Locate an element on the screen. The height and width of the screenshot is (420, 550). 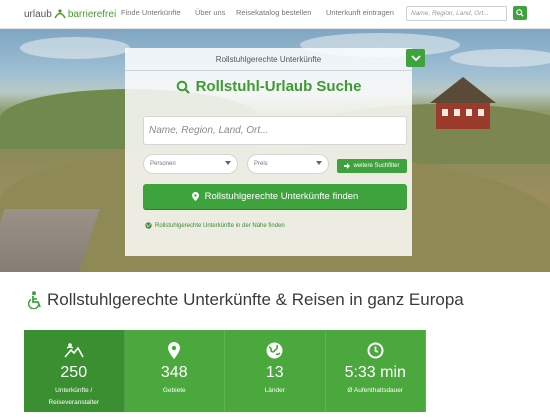
panel-header: Rollstuhlgerechte Unterkünfte is located at coordinates (268, 59).